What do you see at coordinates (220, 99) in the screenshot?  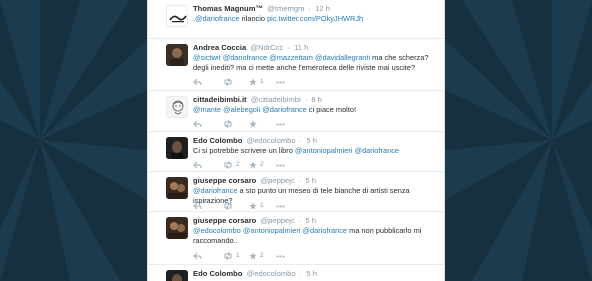 I see `author-name: cittadeibimbi.it` at bounding box center [220, 99].